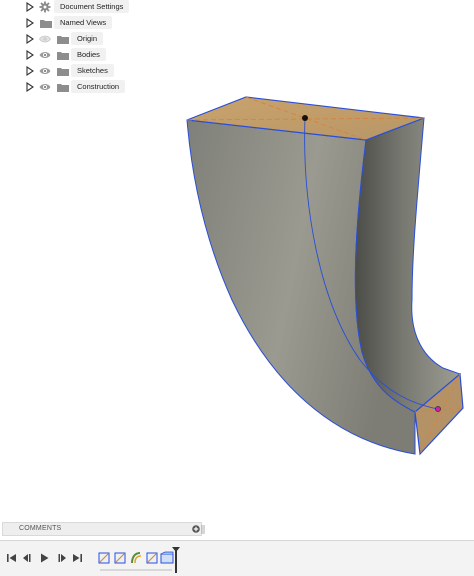 The width and height of the screenshot is (474, 576). What do you see at coordinates (92, 6) in the screenshot?
I see `browser-item-label: Document Settings` at bounding box center [92, 6].